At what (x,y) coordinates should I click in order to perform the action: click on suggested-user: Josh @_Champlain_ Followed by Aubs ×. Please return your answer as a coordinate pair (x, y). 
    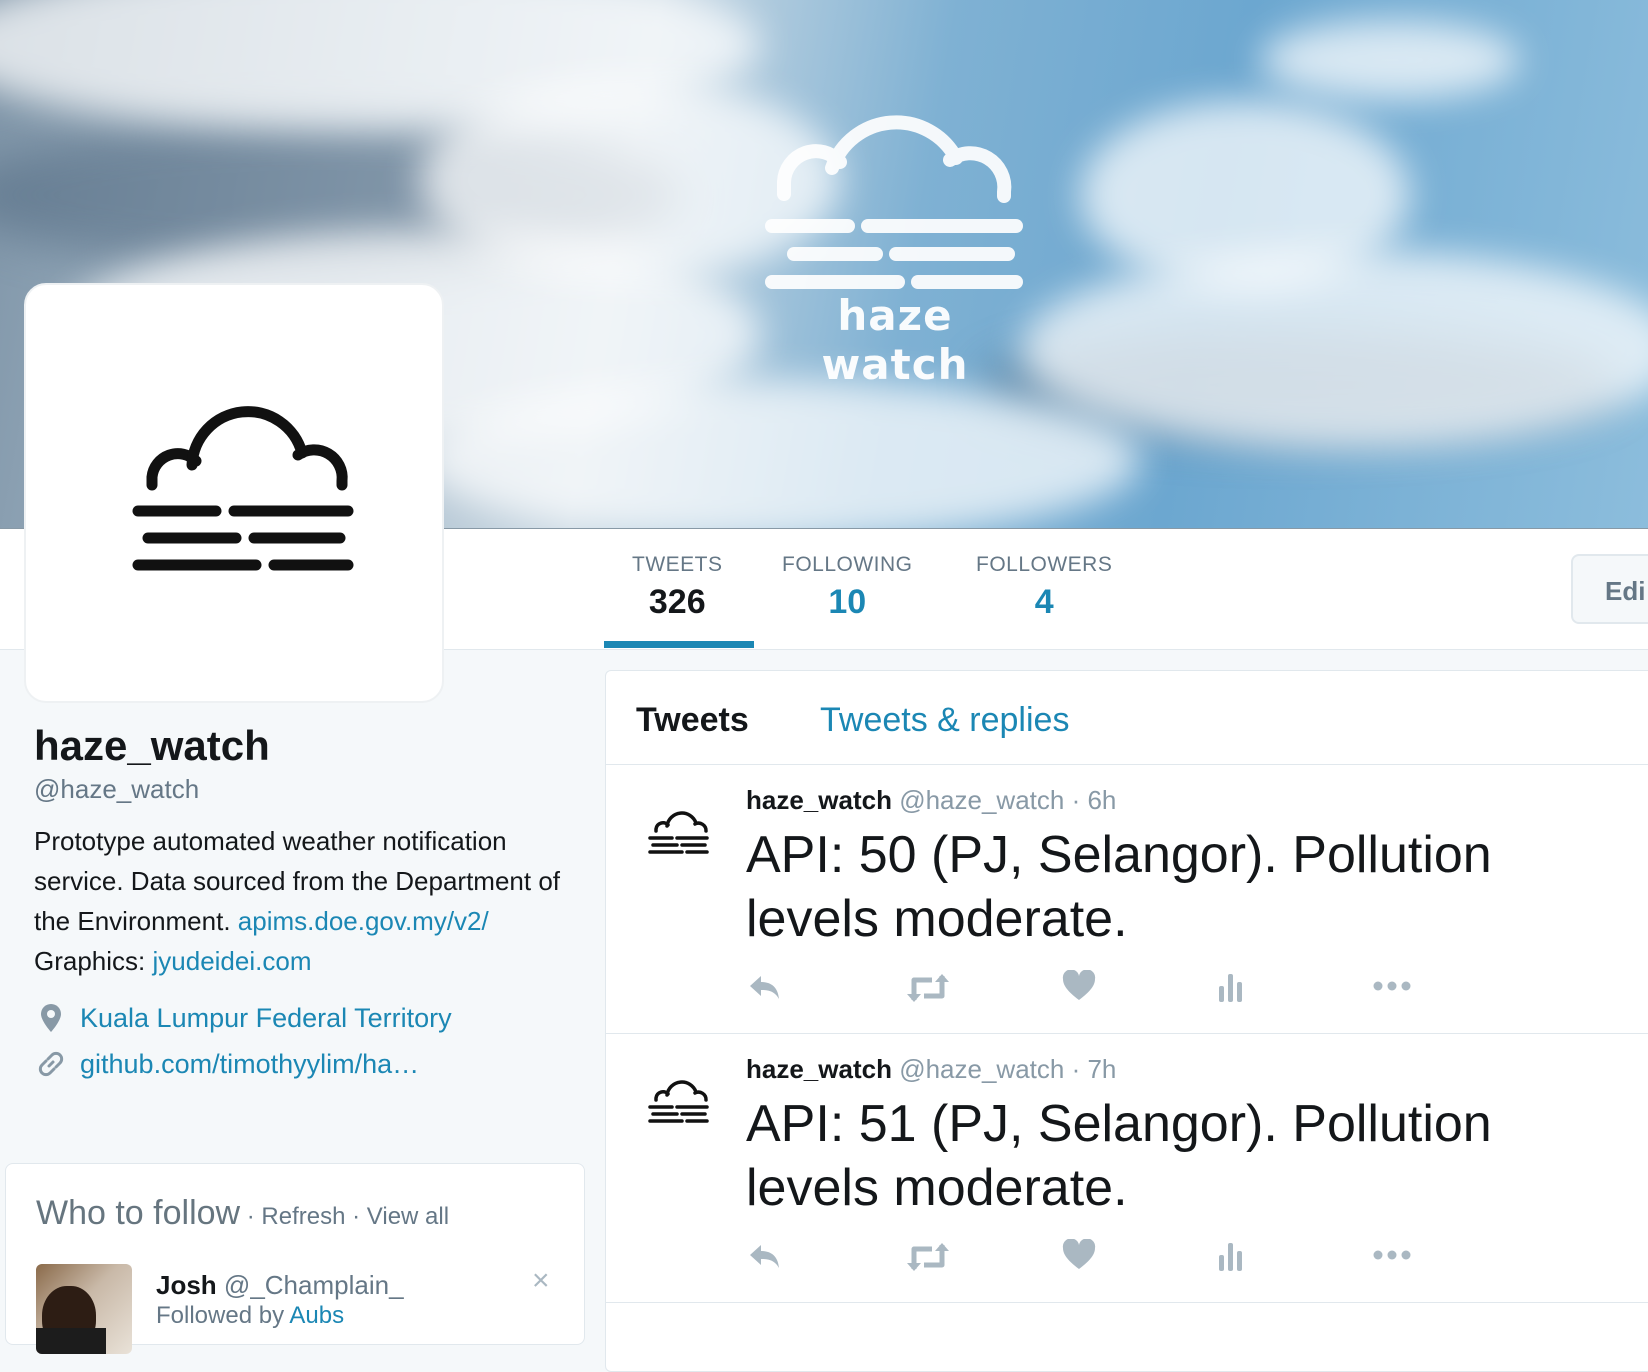
    Looking at the image, I should click on (296, 1309).